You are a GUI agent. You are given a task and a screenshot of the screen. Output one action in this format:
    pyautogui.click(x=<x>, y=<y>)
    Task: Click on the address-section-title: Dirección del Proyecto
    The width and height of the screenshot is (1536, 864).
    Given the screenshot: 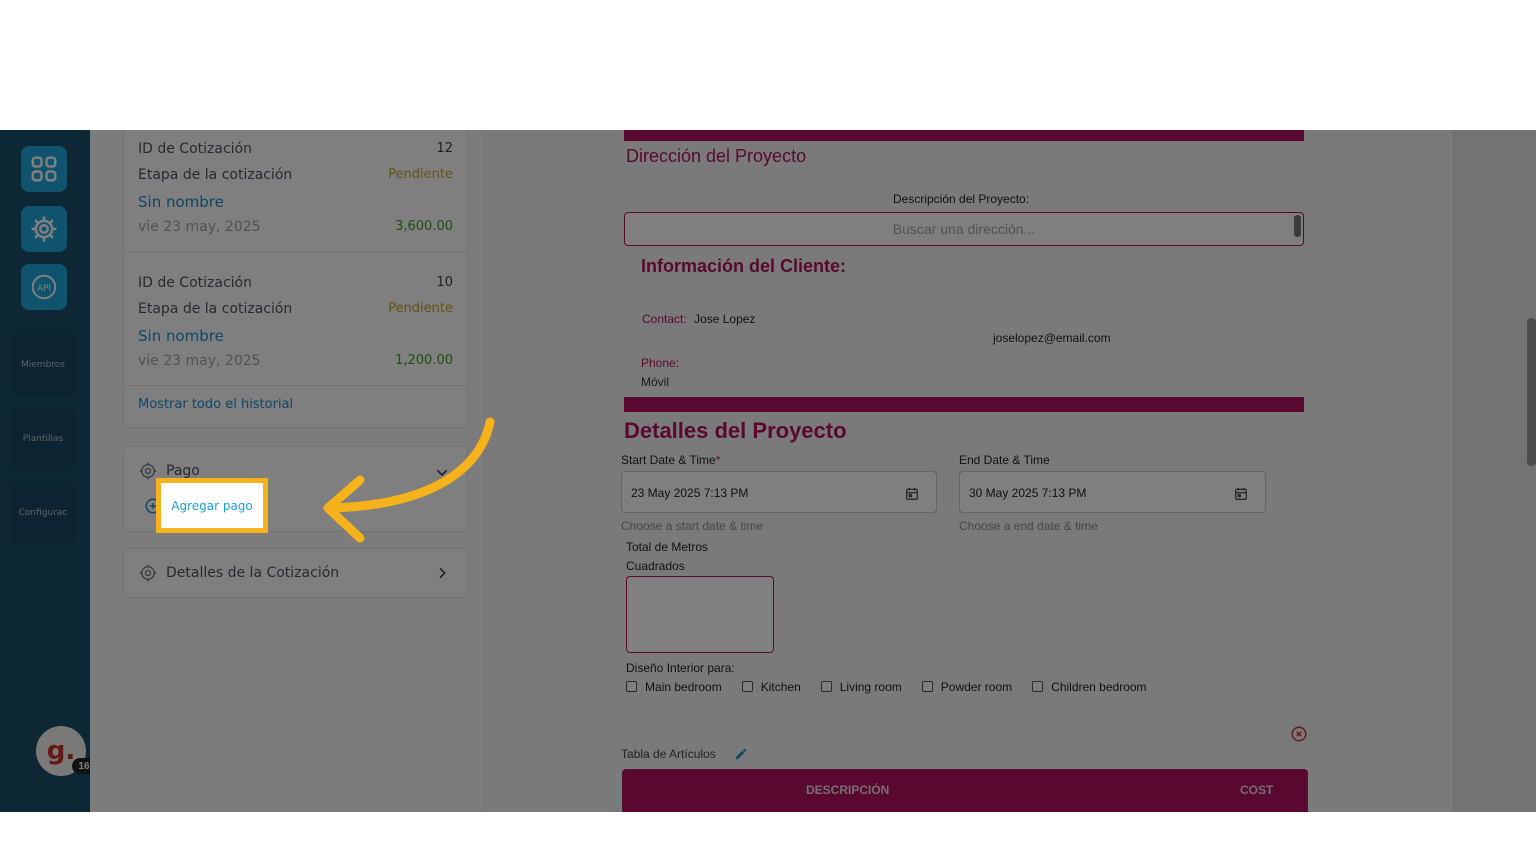 What is the action you would take?
    pyautogui.click(x=716, y=156)
    